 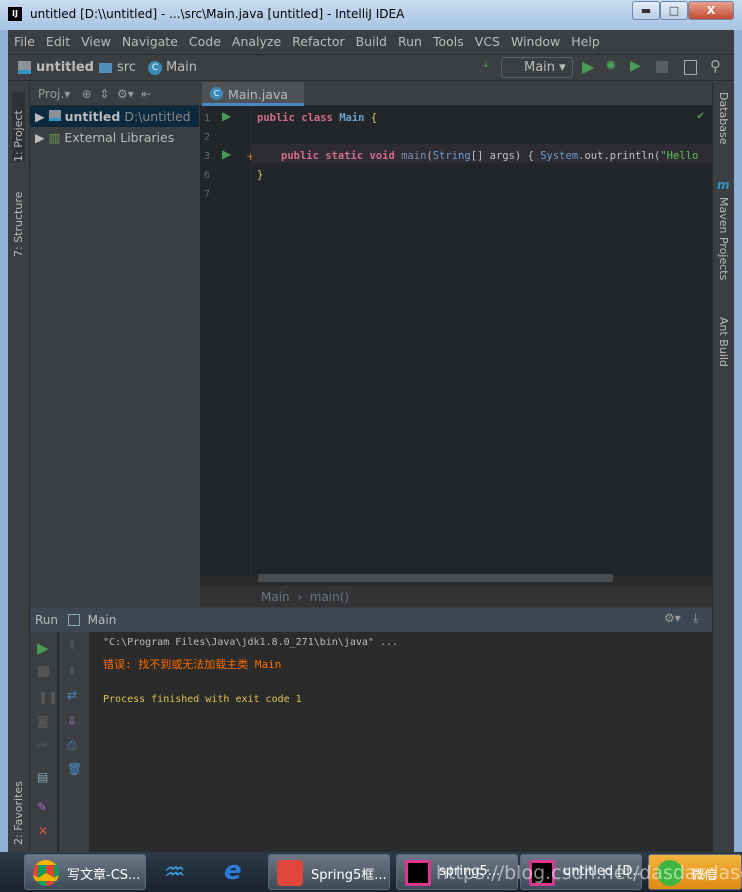 I want to click on watermark: https://blog.csdn.net/dasdasdasdad, so click(x=589, y=873).